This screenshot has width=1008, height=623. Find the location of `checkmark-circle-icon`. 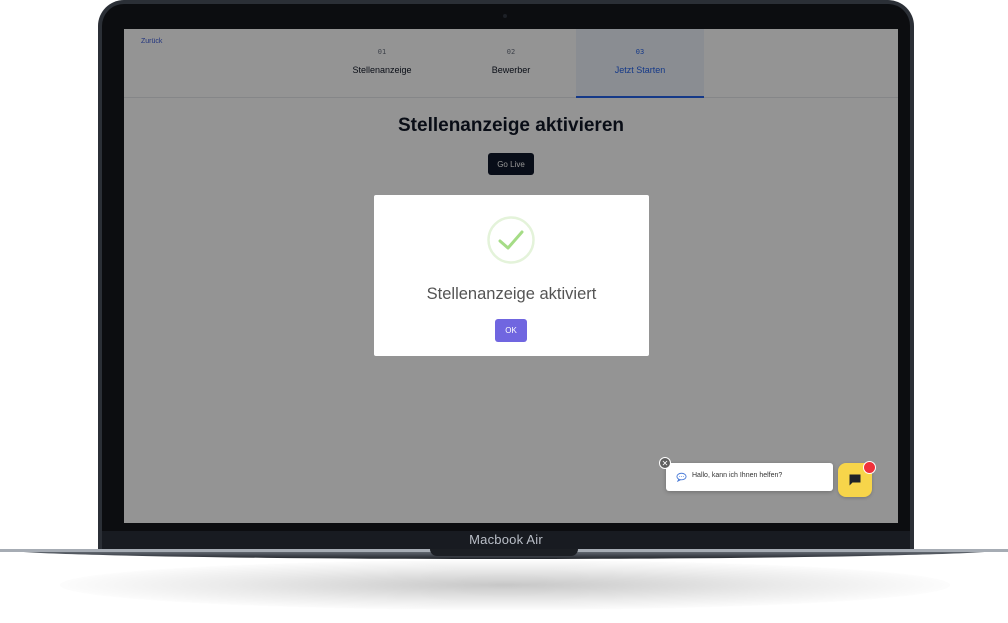

checkmark-circle-icon is located at coordinates (511, 240).